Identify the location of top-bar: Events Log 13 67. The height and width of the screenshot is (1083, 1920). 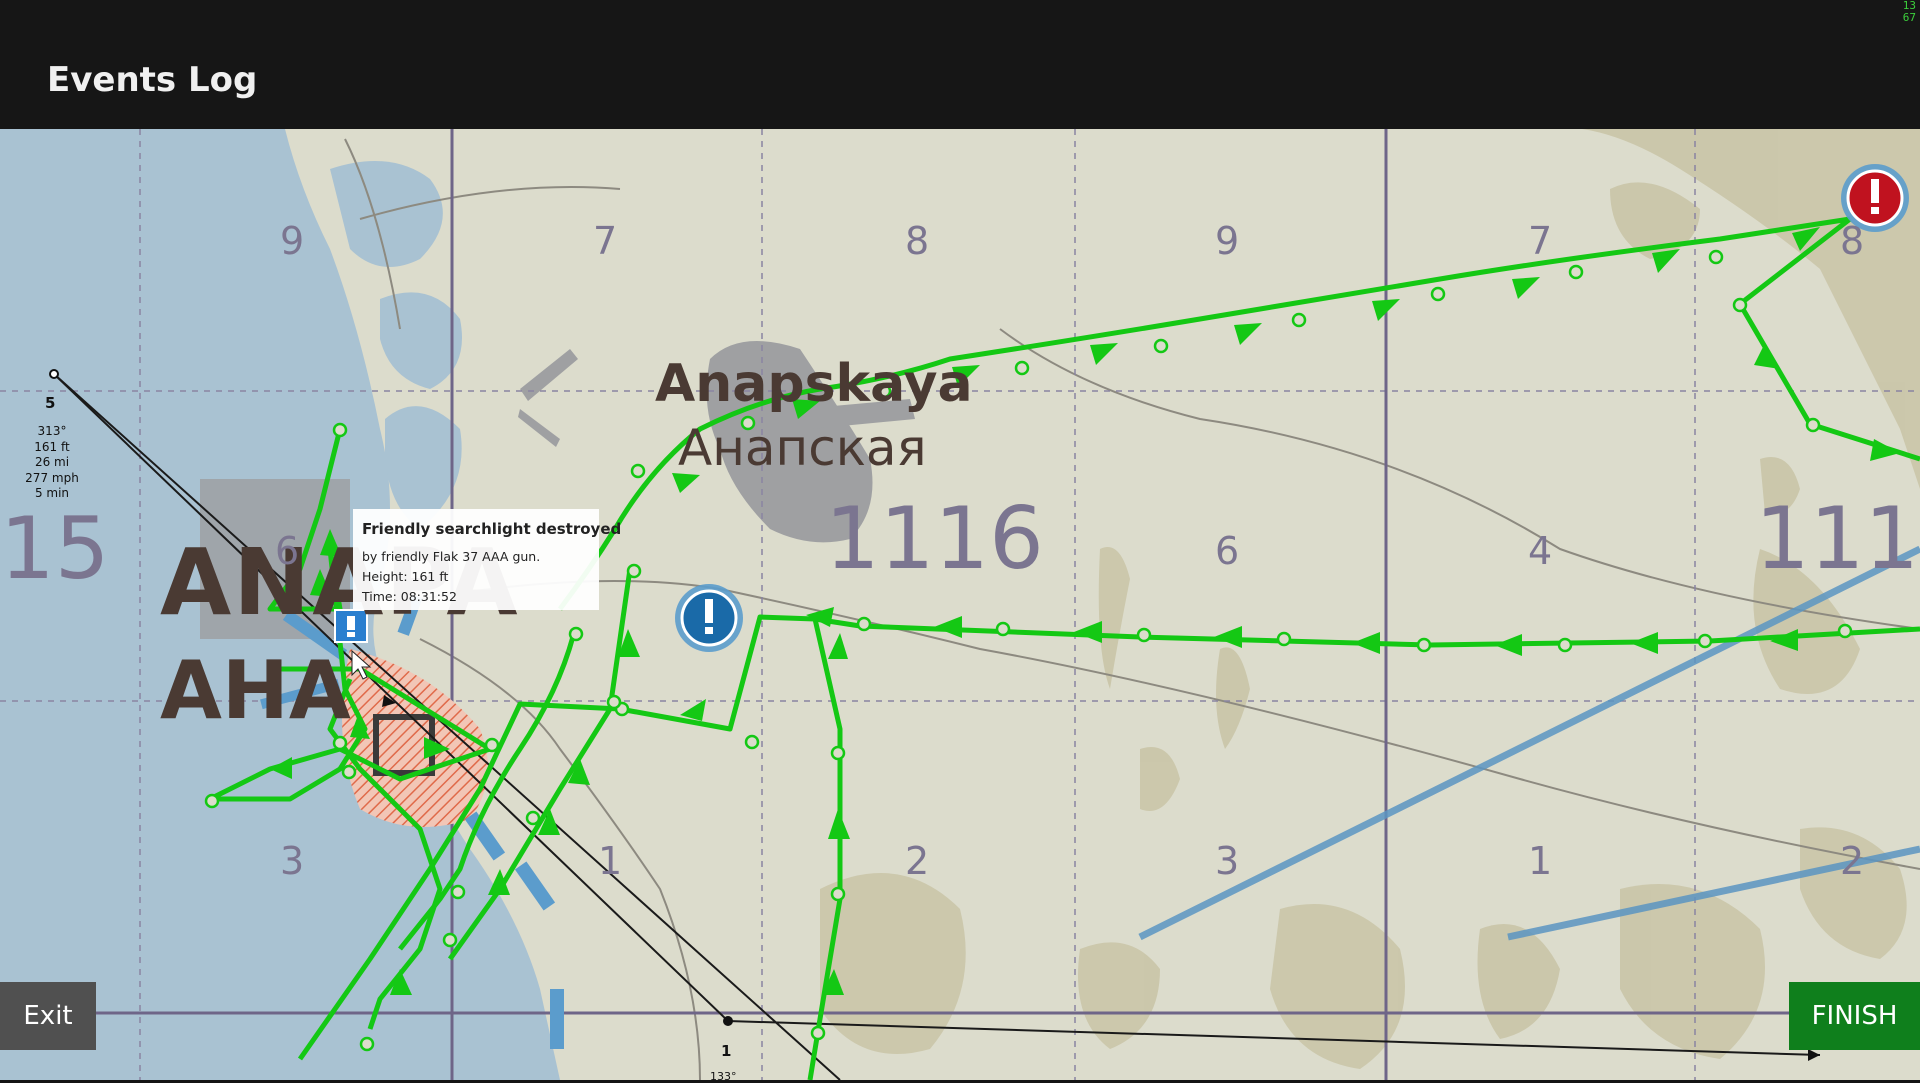
(960, 64).